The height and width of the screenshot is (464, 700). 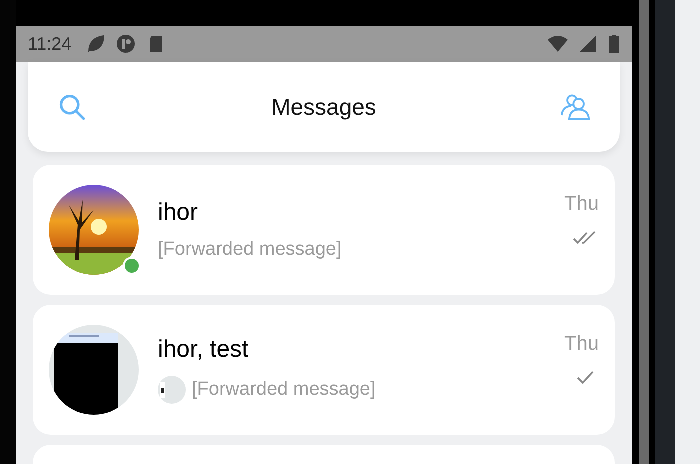 I want to click on battery-icon, so click(x=614, y=44).